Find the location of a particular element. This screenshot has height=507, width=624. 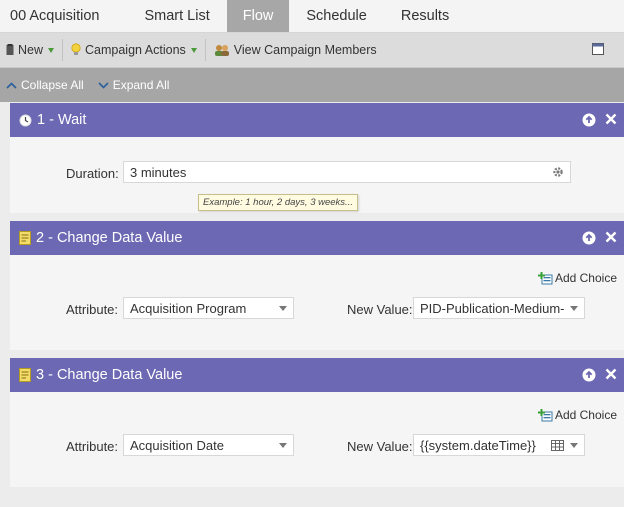

attribute-select: Acquisition Date is located at coordinates (208, 445).